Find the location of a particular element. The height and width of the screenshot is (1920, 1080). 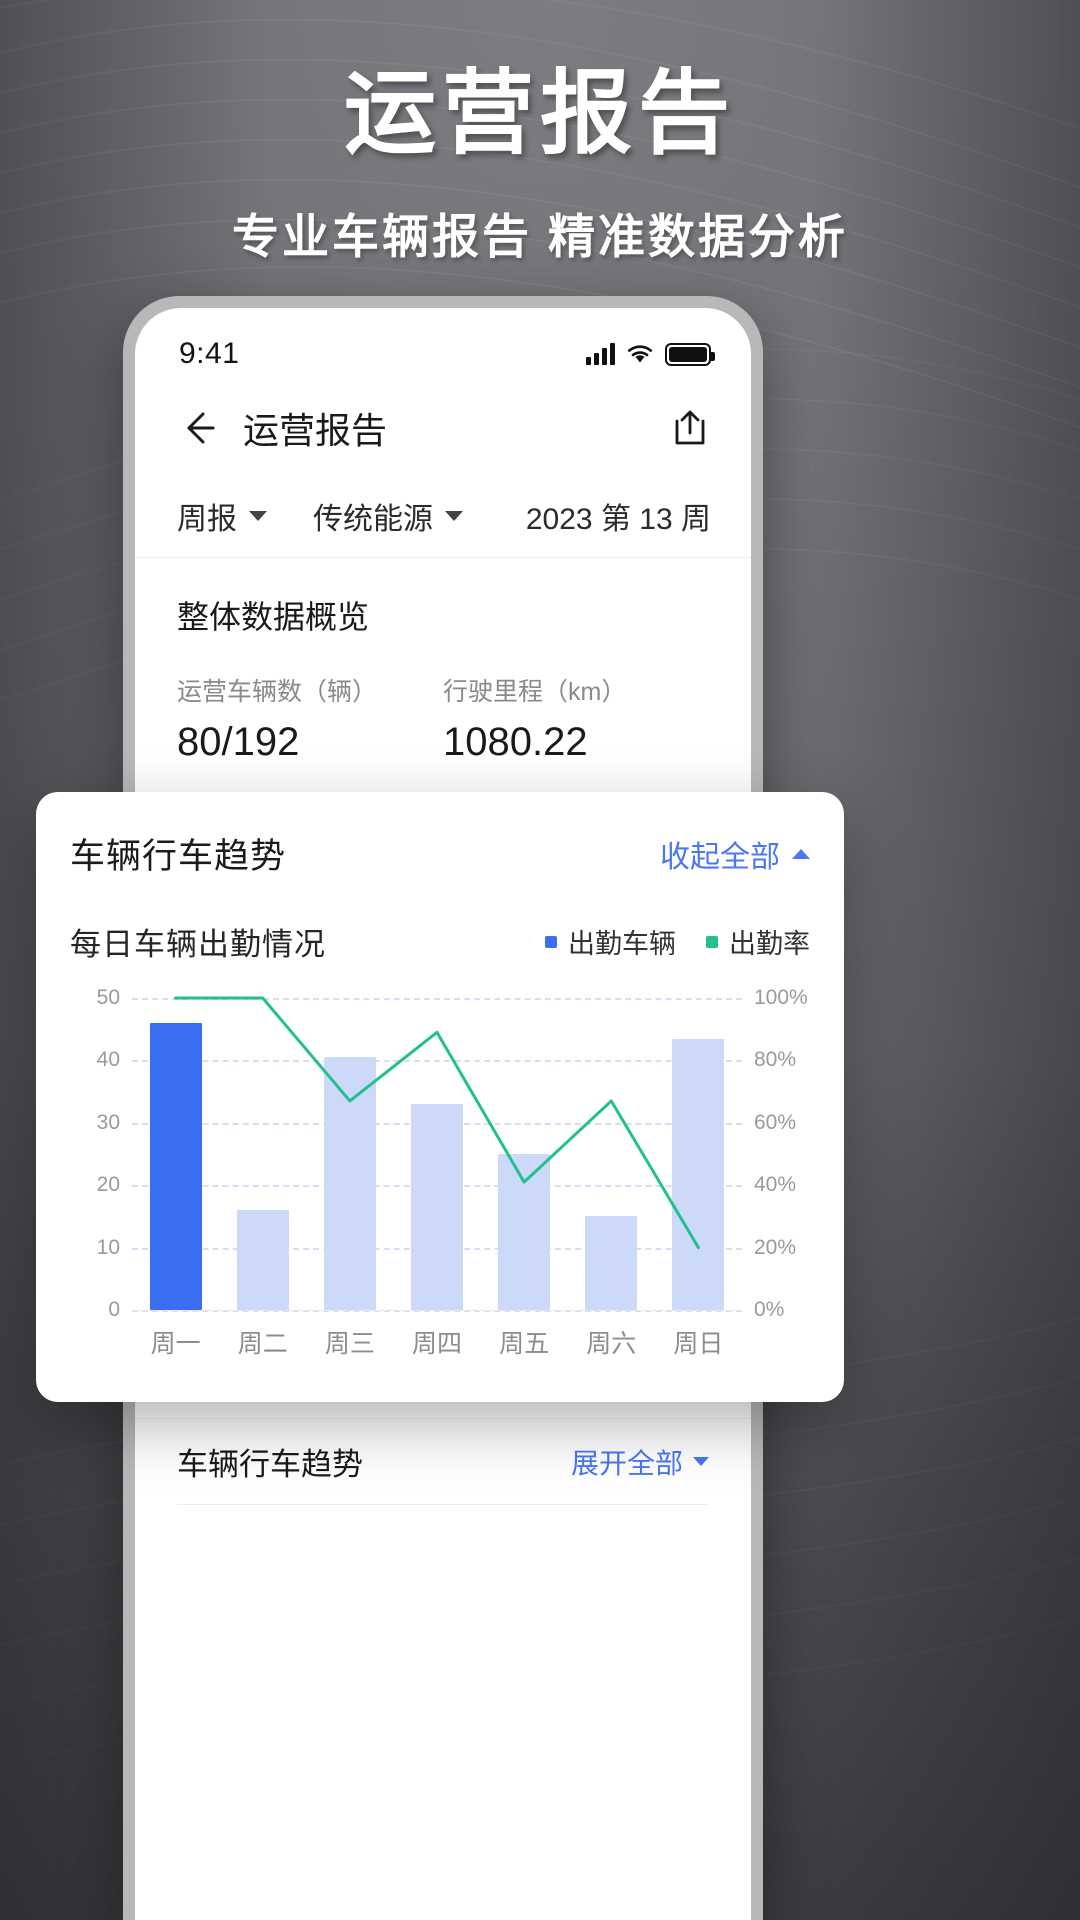

chart-x-axis-labels: 周一 周二 周三 周四 周五 周六 周日 is located at coordinates (437, 1342).